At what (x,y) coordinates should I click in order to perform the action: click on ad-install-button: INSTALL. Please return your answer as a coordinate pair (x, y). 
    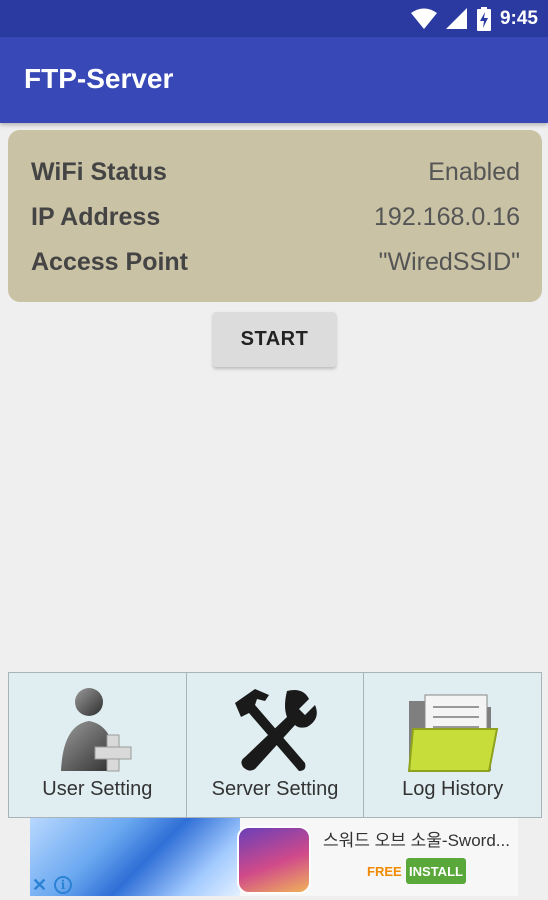
    Looking at the image, I should click on (436, 871).